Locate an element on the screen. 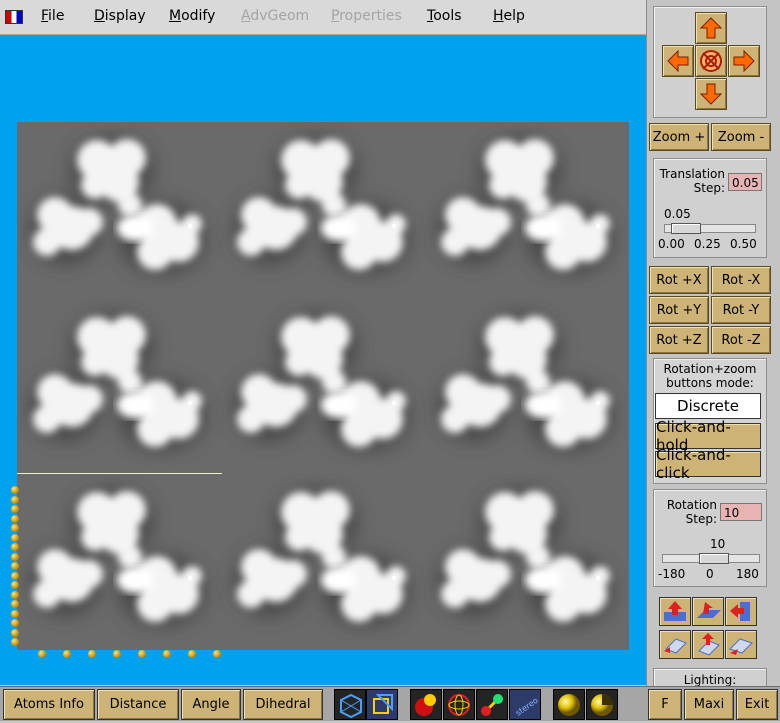  unit-cell-blue-button is located at coordinates (350, 704).